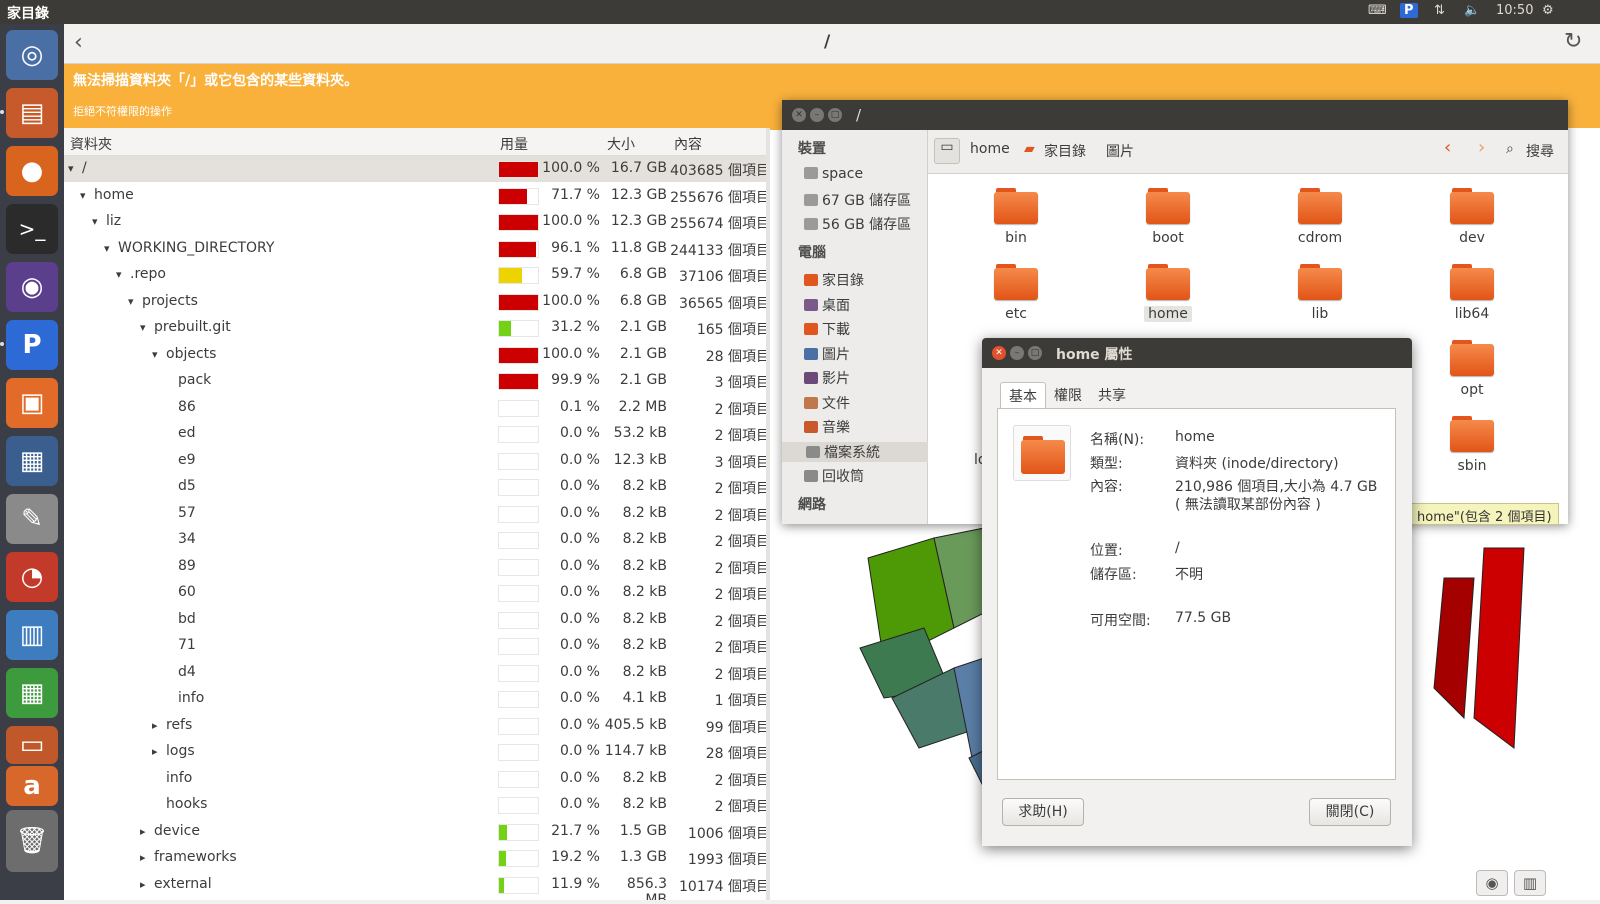  I want to click on table-row: ▸ device 21.7 % 1.5 GB 1006 個項目, so click(417, 832).